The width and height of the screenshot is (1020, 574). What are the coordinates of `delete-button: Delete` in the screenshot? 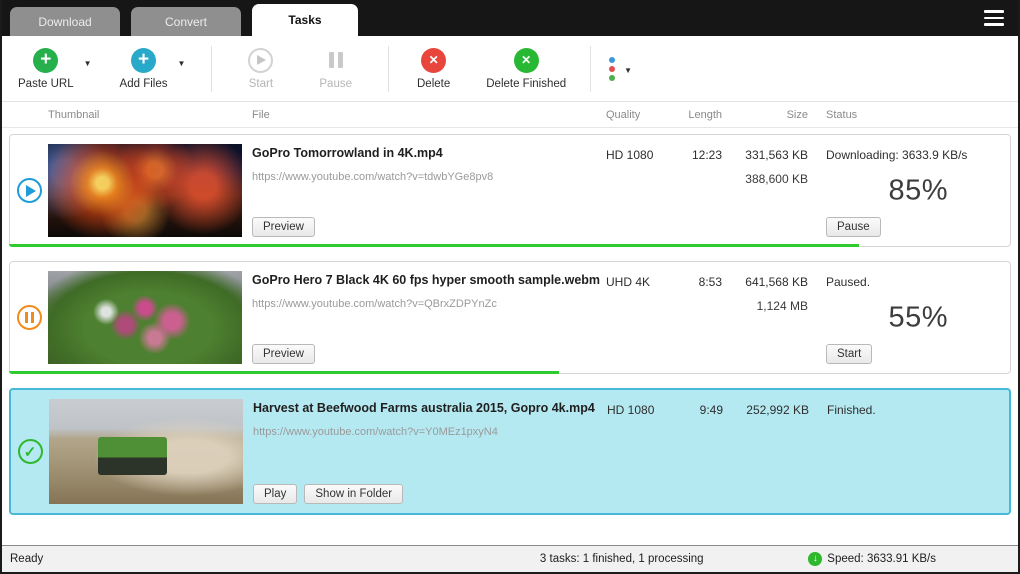 It's located at (434, 68).